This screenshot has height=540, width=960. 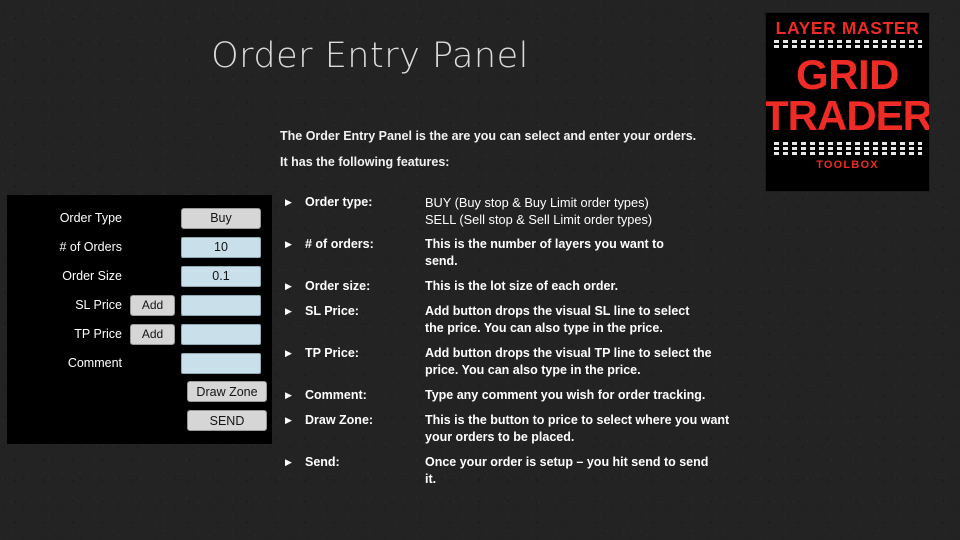 What do you see at coordinates (500, 437) in the screenshot?
I see `feature-desc-line: your orders to be placed.` at bounding box center [500, 437].